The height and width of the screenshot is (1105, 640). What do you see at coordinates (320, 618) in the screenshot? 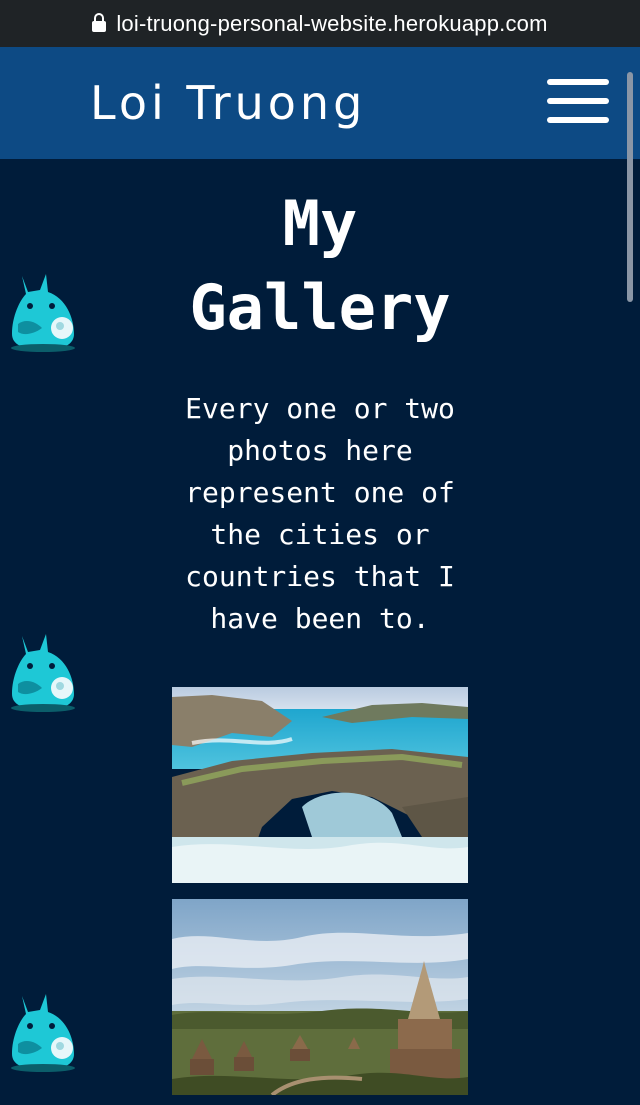
I see `intro-line: have been to.` at bounding box center [320, 618].